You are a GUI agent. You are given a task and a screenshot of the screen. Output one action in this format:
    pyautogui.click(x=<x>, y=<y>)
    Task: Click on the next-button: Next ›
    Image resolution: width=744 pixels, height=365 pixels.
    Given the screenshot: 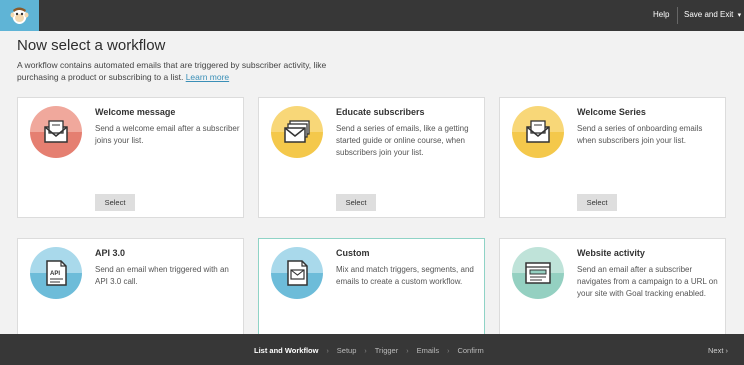 What is the action you would take?
    pyautogui.click(x=718, y=350)
    